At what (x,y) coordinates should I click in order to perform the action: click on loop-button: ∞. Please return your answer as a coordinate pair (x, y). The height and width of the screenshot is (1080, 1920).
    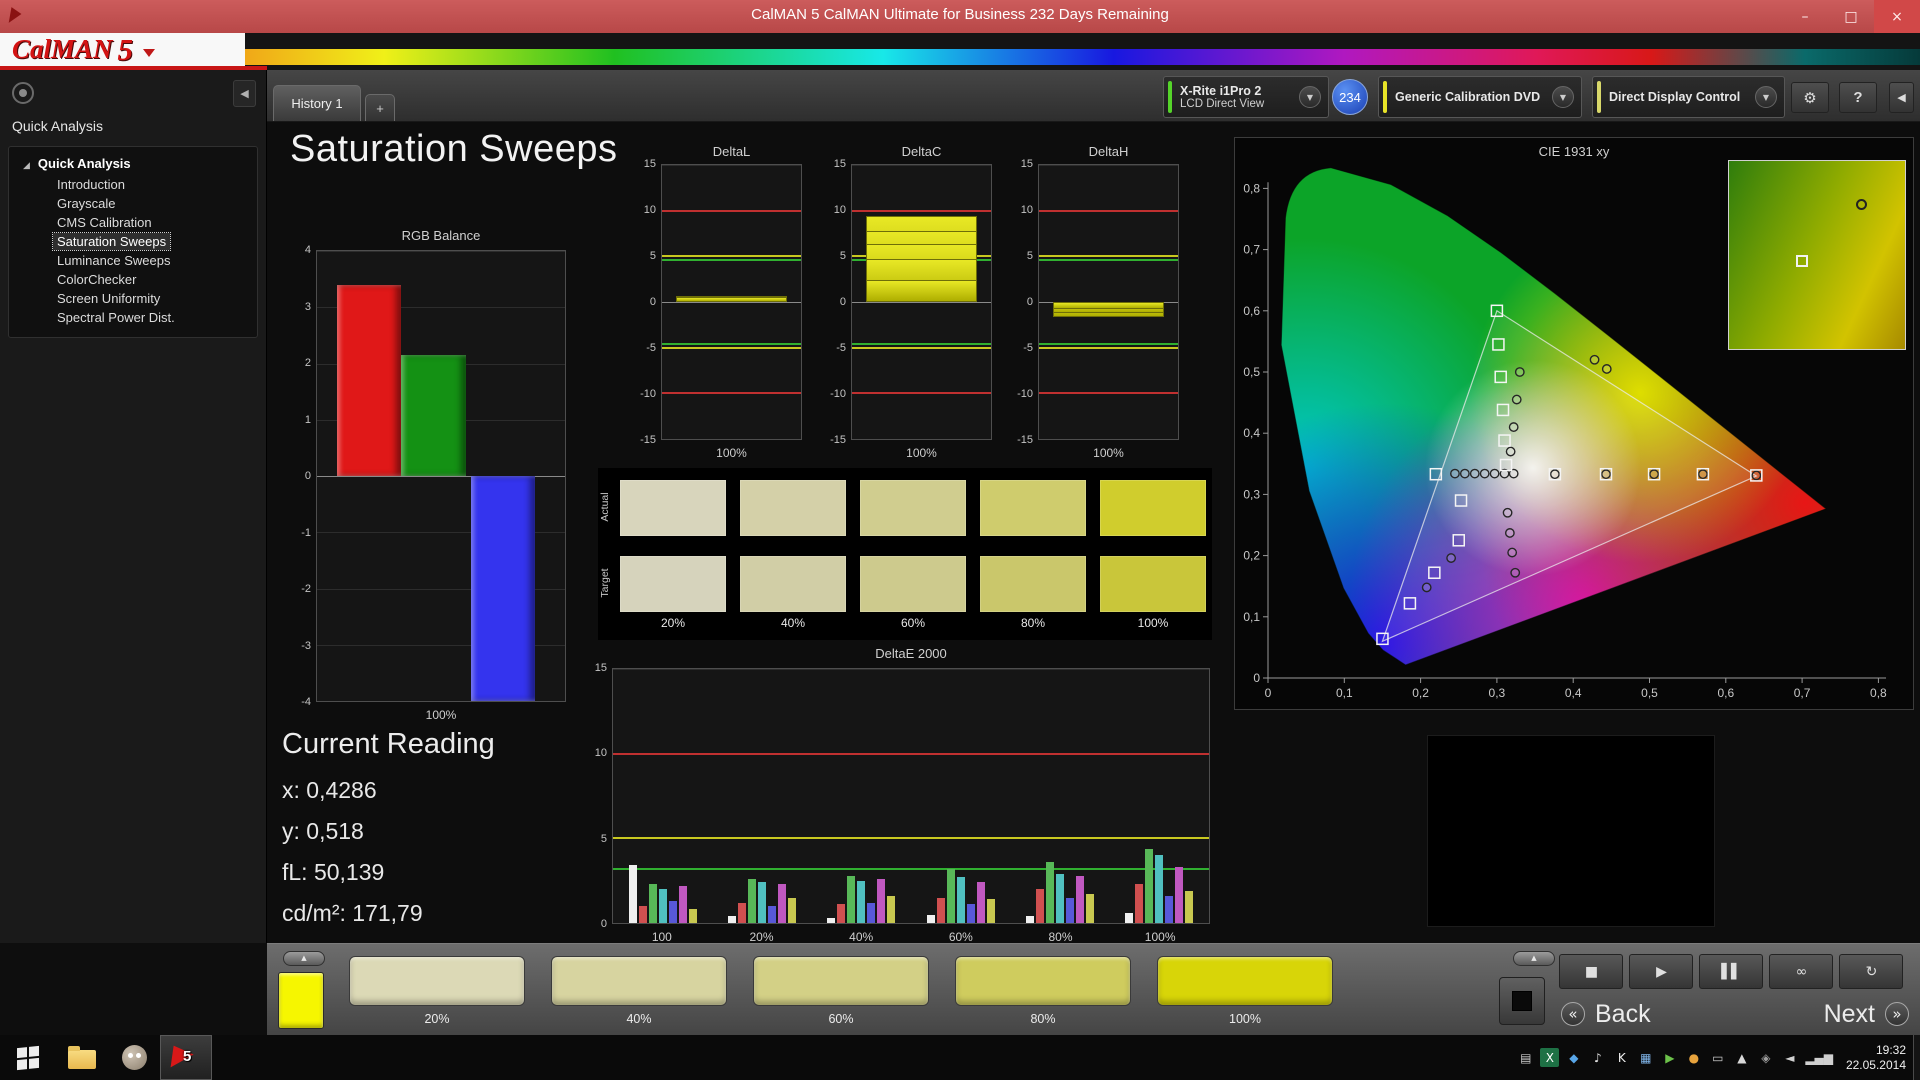
    Looking at the image, I should click on (1801, 971).